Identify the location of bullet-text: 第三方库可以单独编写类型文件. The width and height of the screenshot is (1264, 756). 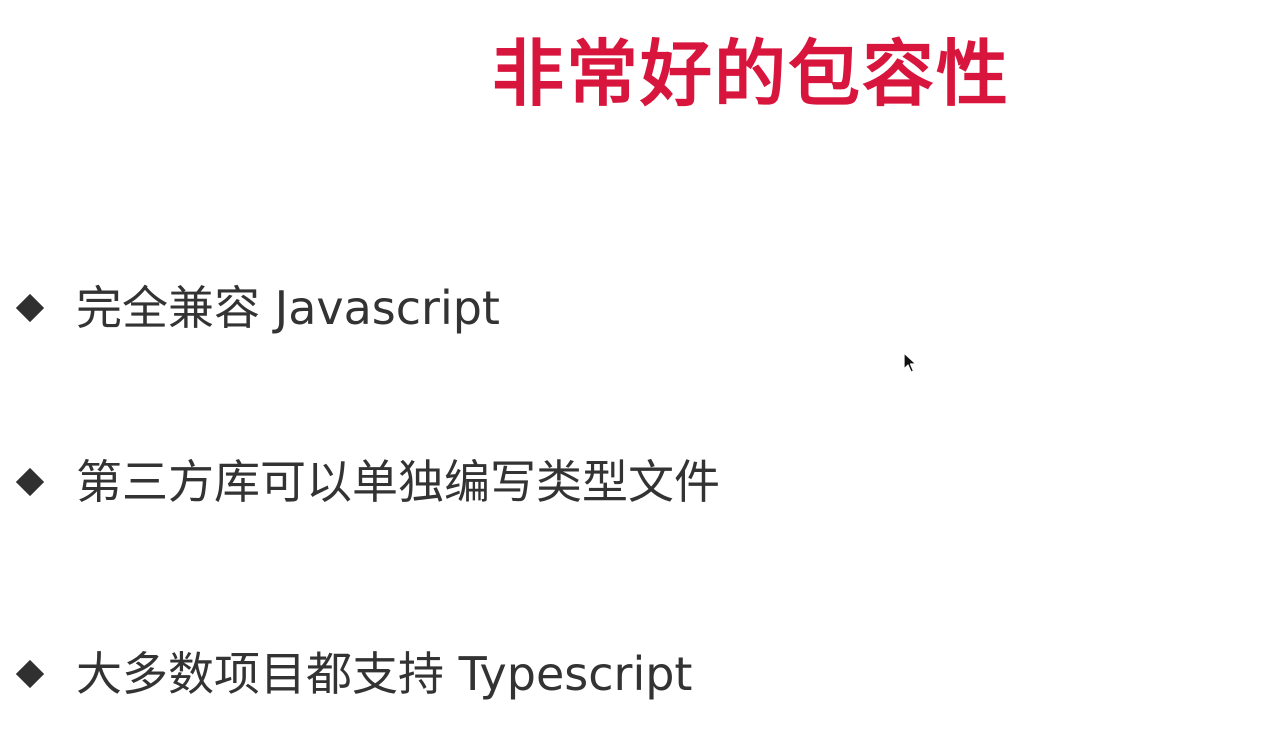
(398, 482).